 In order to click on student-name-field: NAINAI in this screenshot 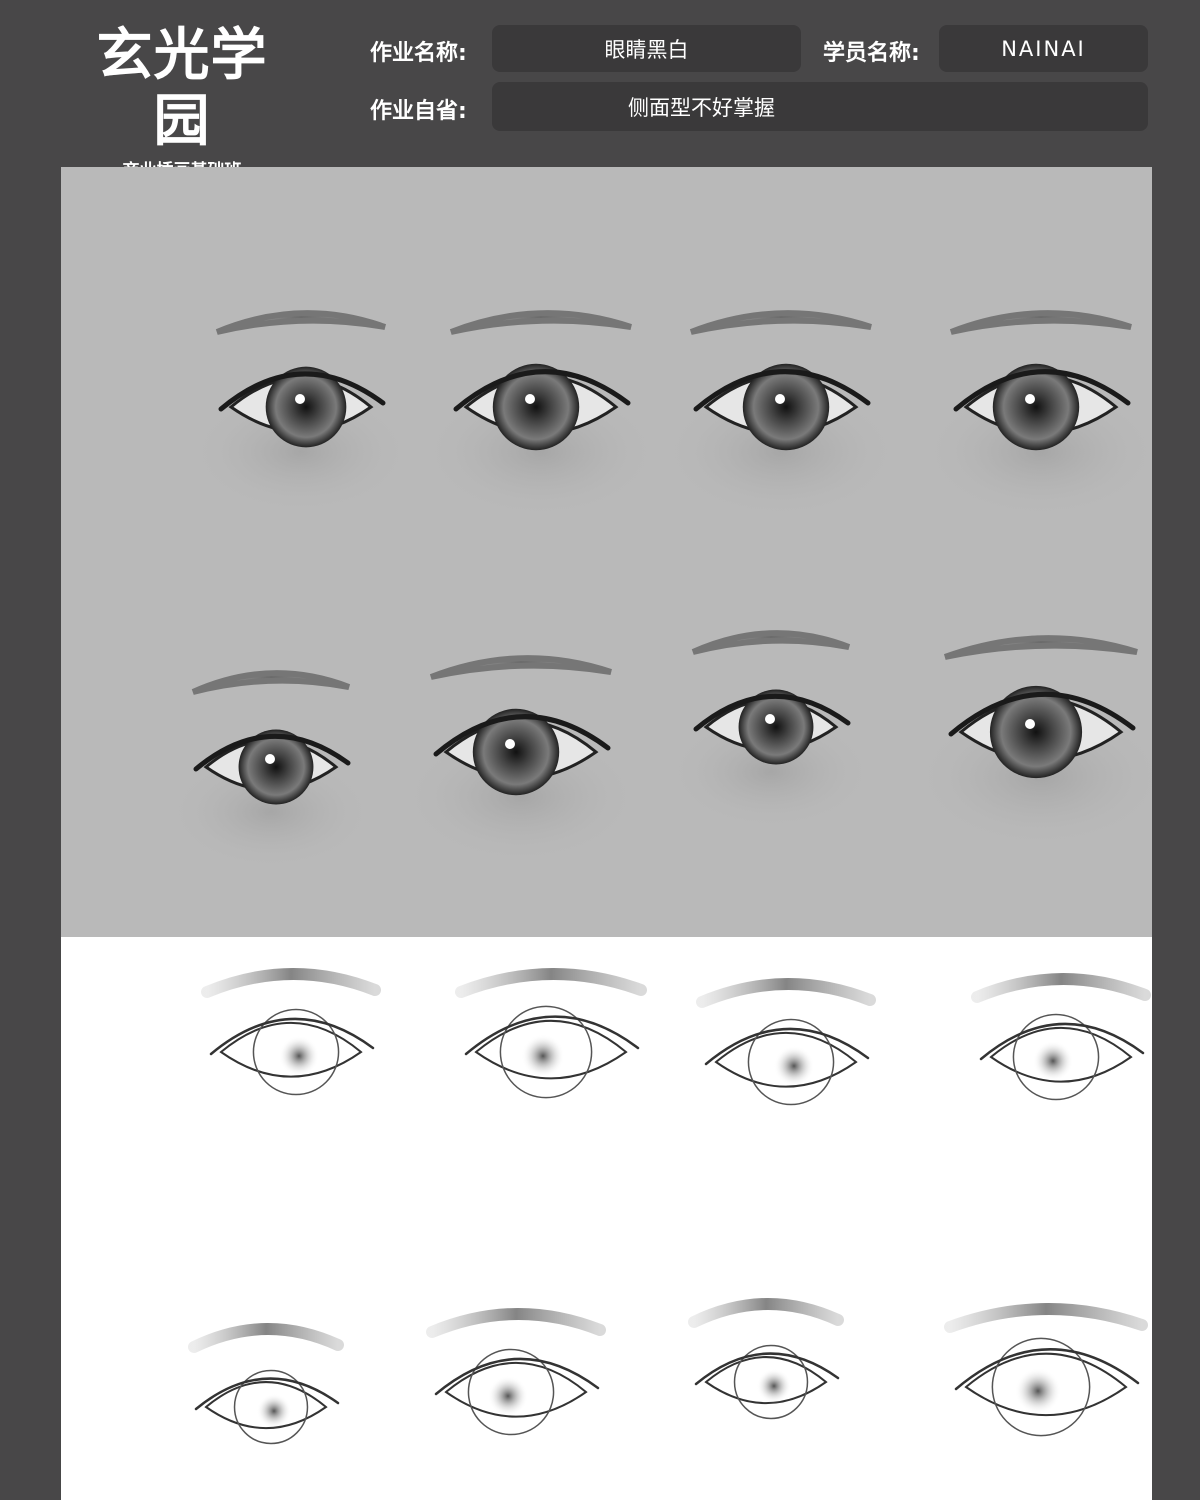, I will do `click(1043, 48)`.